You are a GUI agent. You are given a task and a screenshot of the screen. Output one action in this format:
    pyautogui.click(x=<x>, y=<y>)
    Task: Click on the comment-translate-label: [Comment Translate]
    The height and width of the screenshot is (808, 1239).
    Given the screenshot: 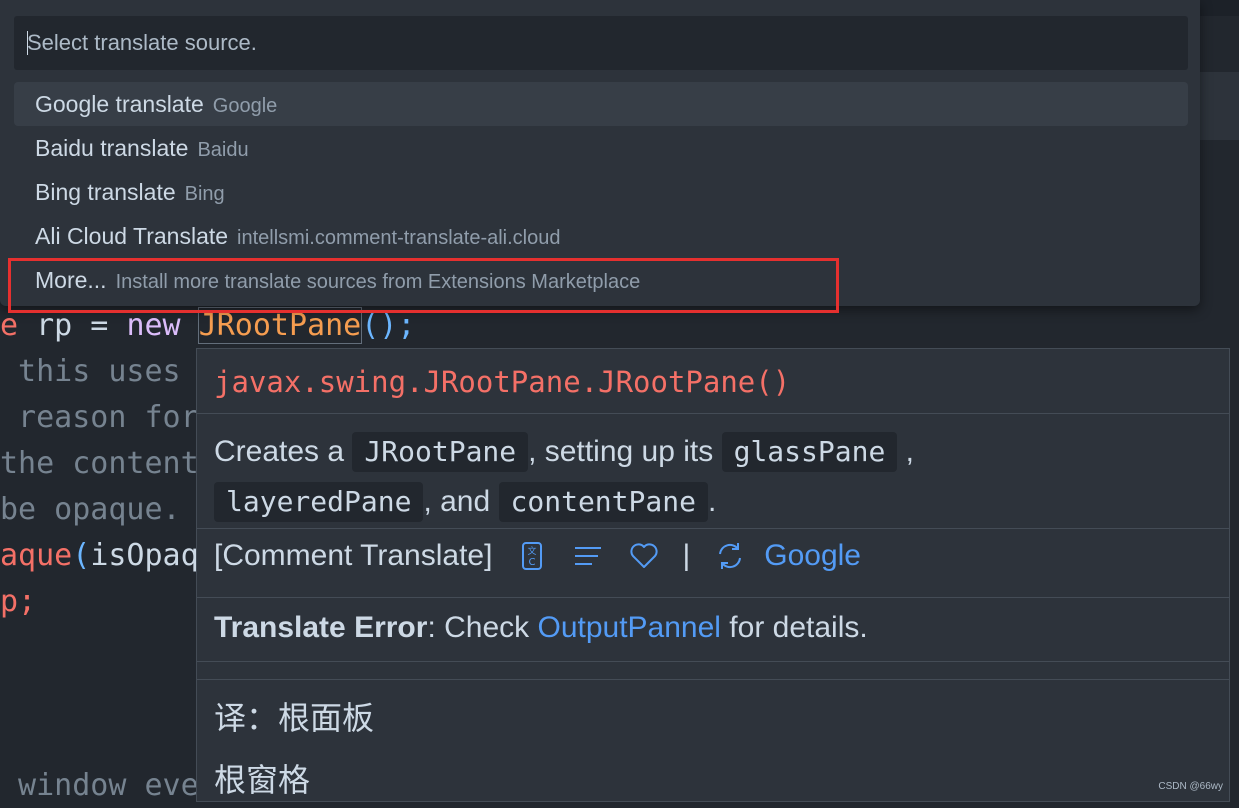 What is the action you would take?
    pyautogui.click(x=353, y=555)
    